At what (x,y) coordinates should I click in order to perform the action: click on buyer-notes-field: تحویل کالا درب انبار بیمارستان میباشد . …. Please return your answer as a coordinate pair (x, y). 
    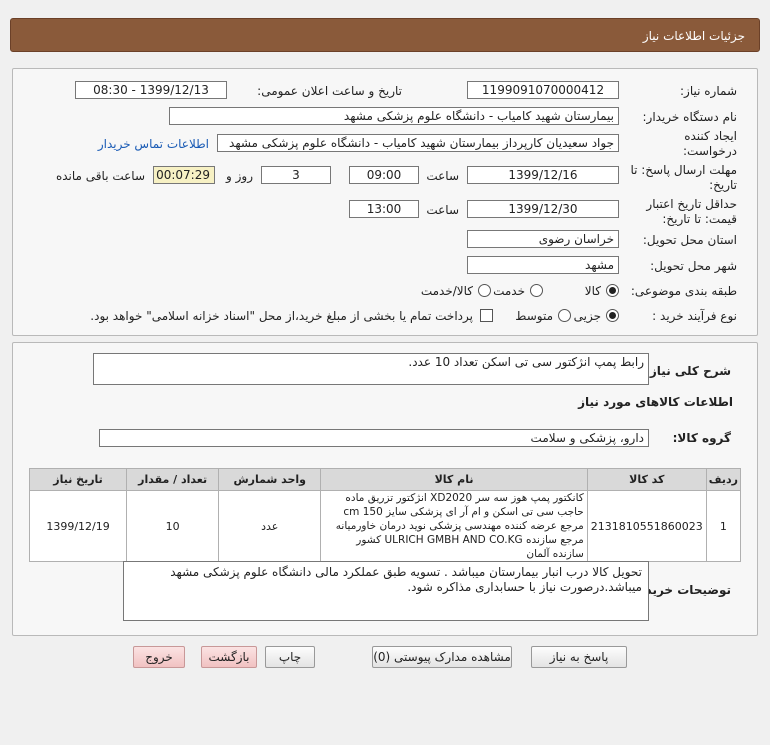
    Looking at the image, I should click on (386, 591).